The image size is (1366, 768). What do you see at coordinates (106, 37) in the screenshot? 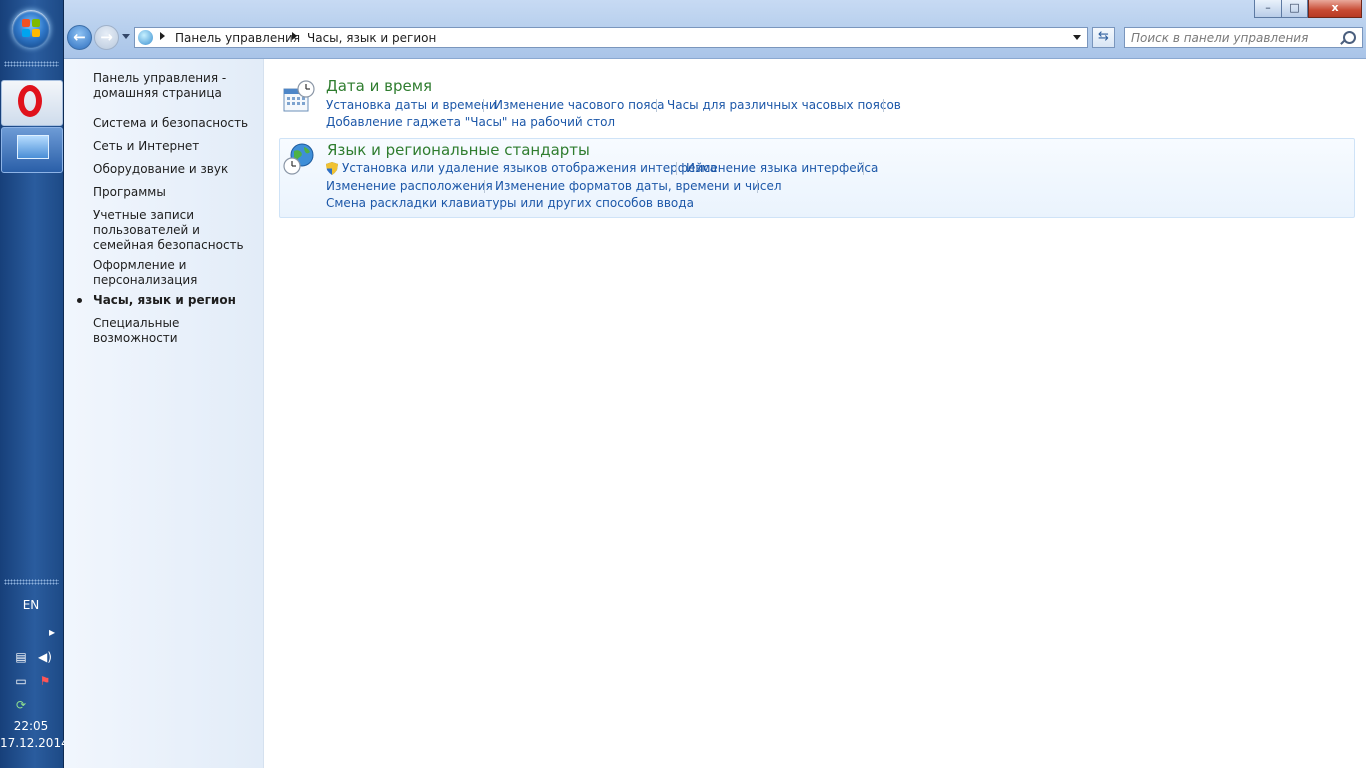
I see `forward-button: →` at bounding box center [106, 37].